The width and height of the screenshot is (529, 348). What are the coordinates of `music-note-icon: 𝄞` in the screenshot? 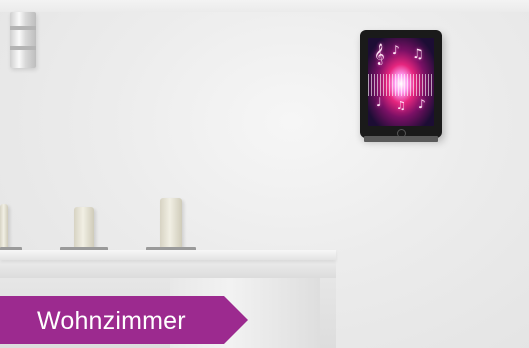 It's located at (379, 54).